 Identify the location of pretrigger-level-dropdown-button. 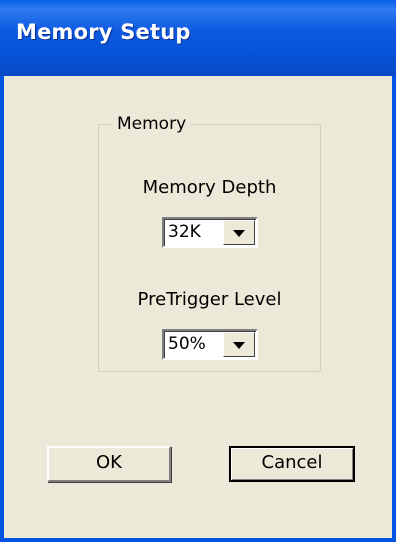
(239, 344).